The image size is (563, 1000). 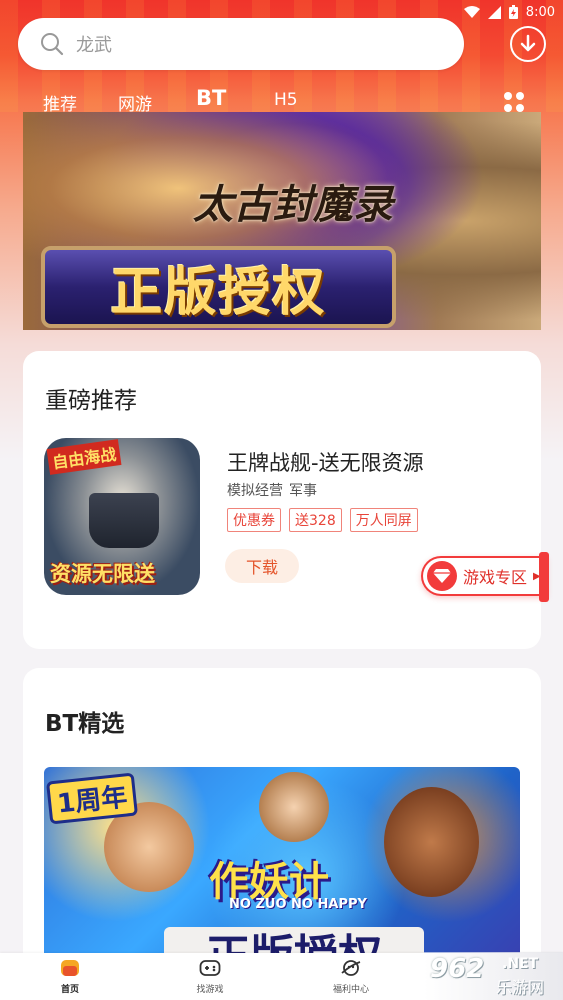 I want to click on nav-find-games-label: 找游戏, so click(x=210, y=990).